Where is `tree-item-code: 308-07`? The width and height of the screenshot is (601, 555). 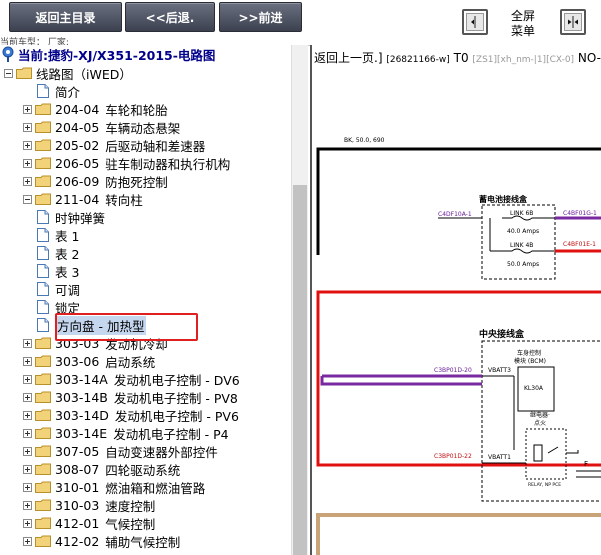
tree-item-code: 308-07 is located at coordinates (77, 469).